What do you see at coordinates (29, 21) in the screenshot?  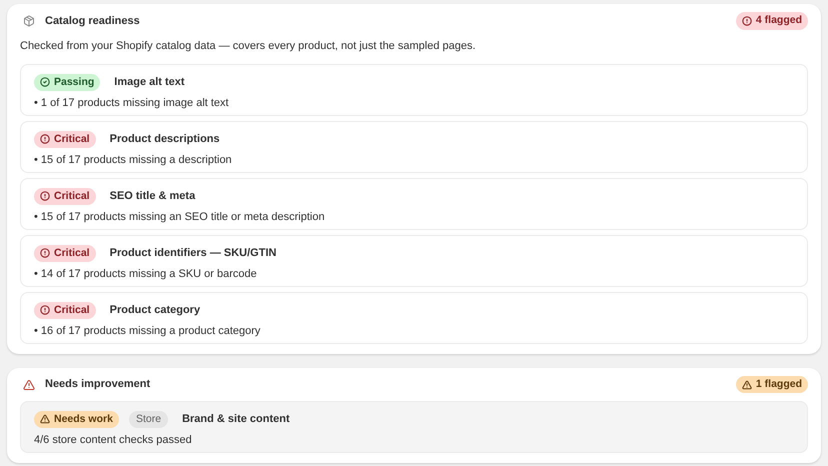 I see `package-icon` at bounding box center [29, 21].